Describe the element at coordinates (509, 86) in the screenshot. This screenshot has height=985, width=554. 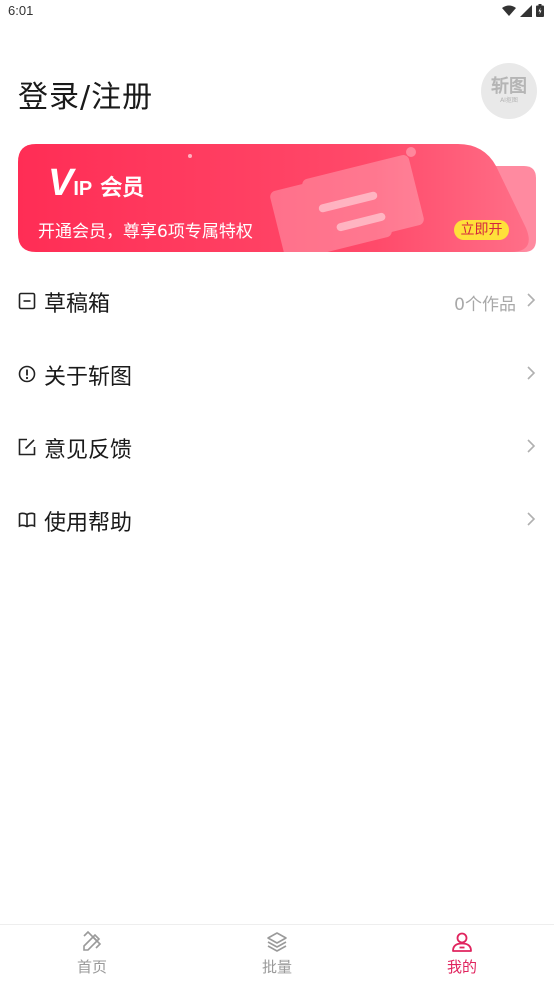
I see `avatar-logo-text: 斩图` at that location.